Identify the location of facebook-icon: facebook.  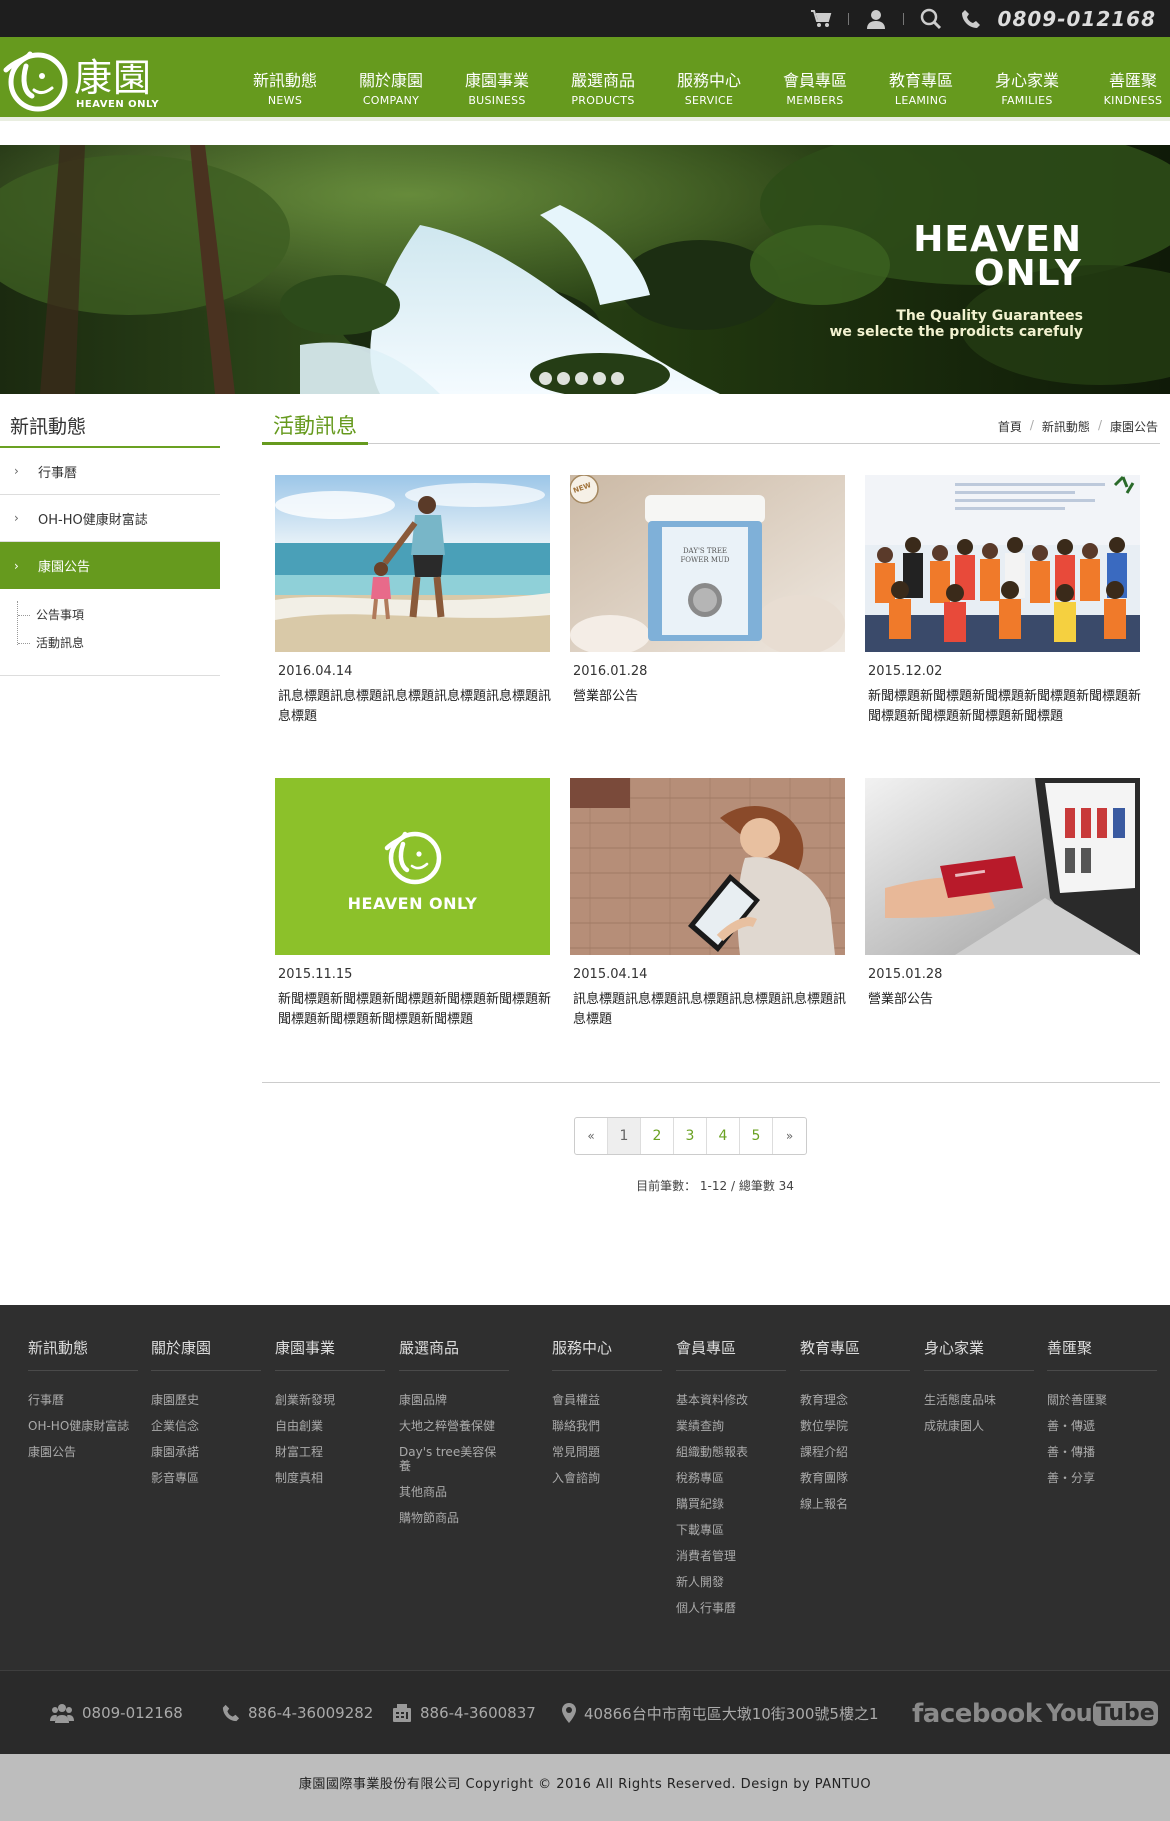
(977, 1714).